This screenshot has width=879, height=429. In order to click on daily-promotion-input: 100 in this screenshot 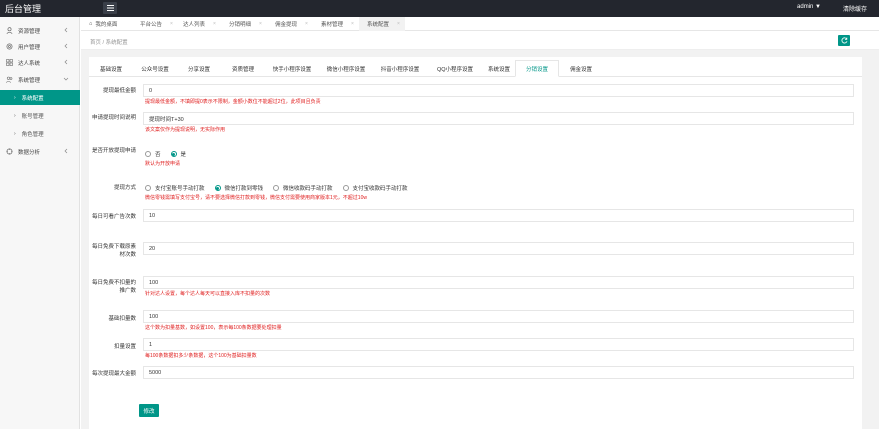, I will do `click(498, 282)`.